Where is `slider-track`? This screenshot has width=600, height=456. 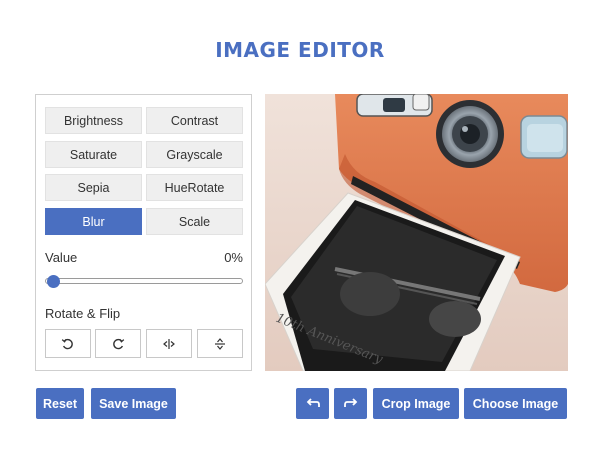
slider-track is located at coordinates (144, 281).